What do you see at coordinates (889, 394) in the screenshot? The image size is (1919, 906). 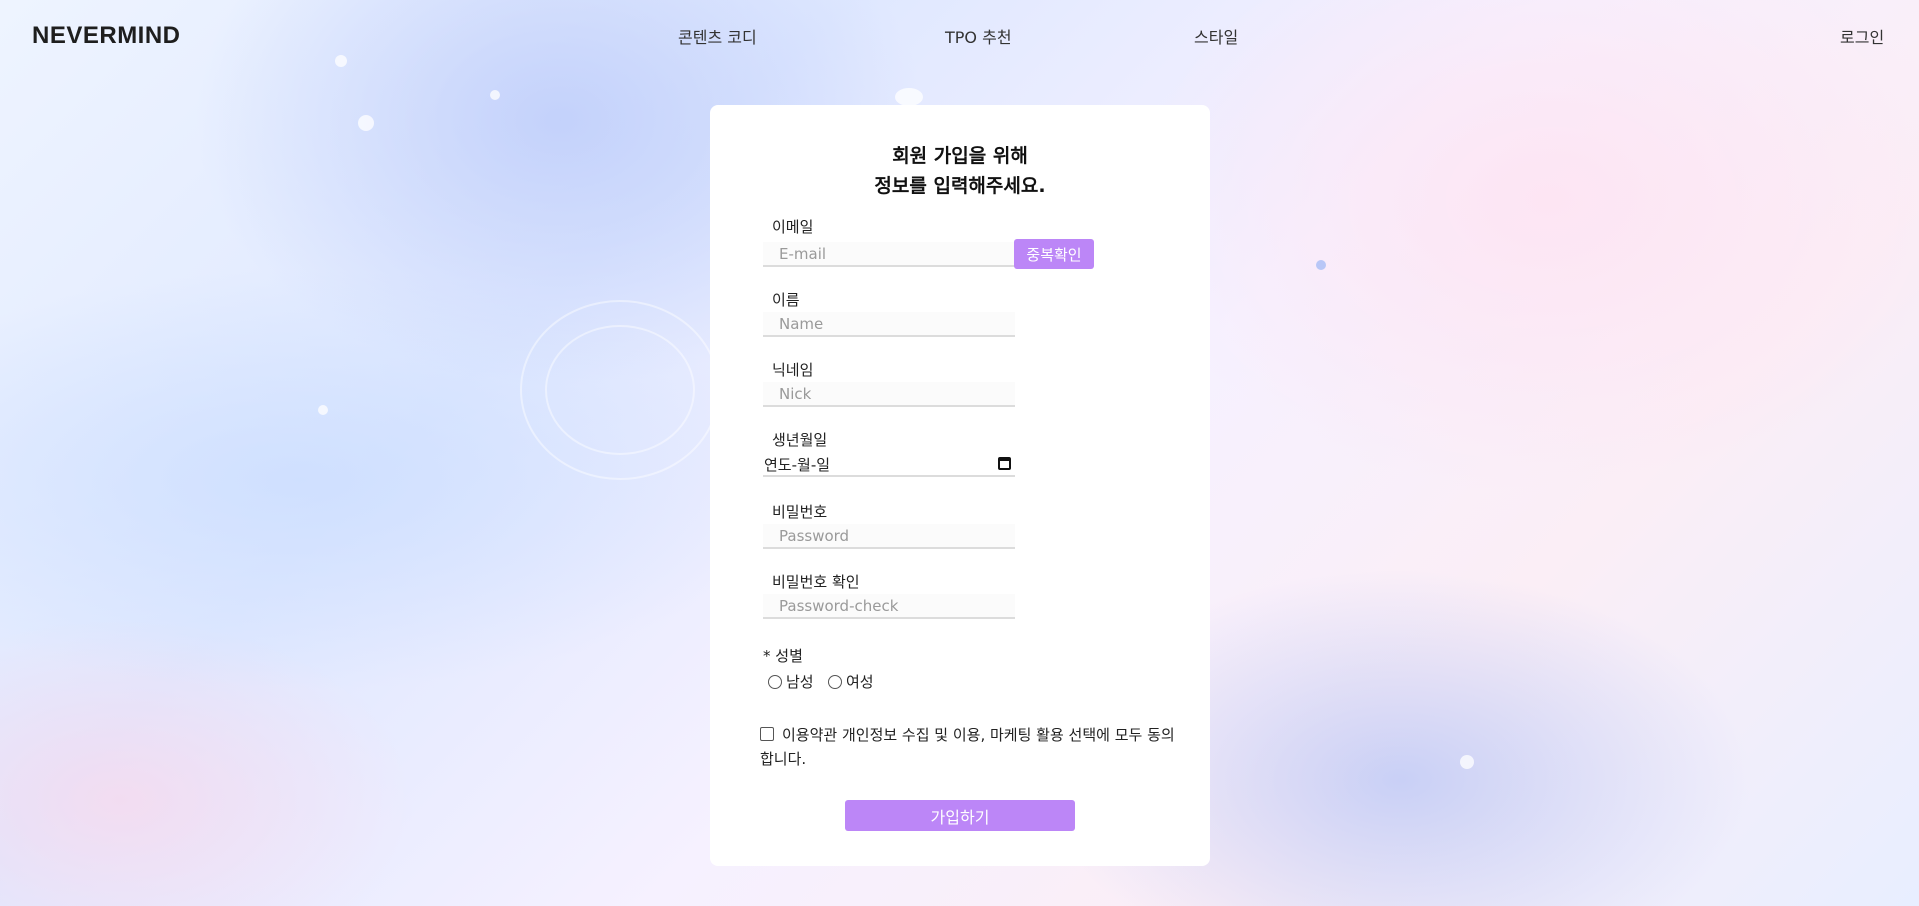 I see `nickname-field` at bounding box center [889, 394].